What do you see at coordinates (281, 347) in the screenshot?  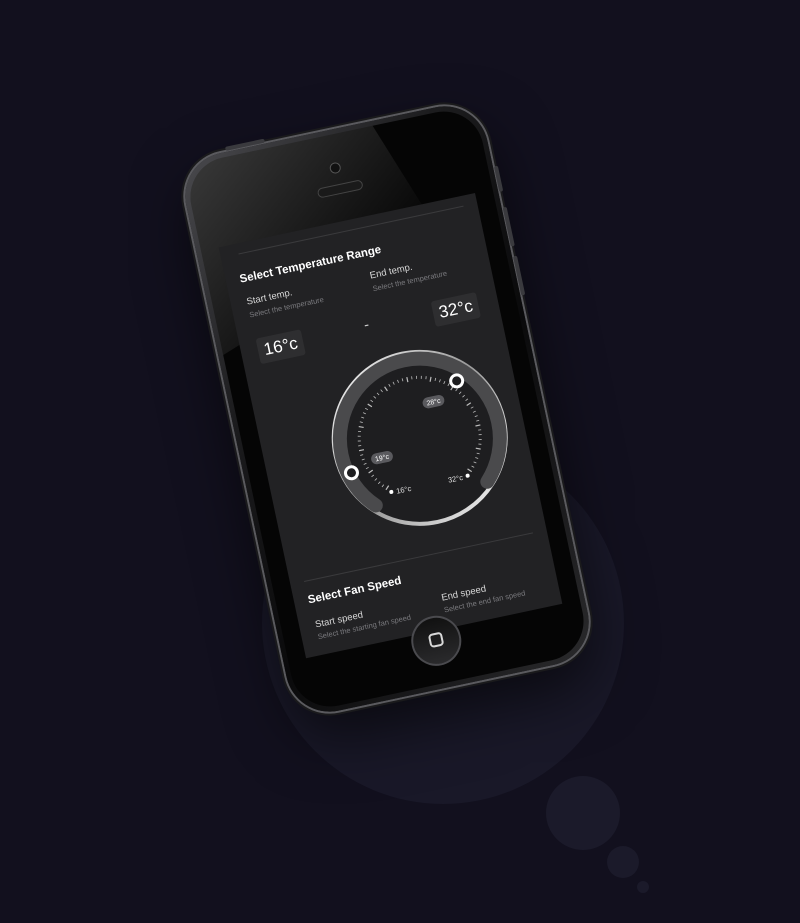 I see `start-temp-value: 16°c` at bounding box center [281, 347].